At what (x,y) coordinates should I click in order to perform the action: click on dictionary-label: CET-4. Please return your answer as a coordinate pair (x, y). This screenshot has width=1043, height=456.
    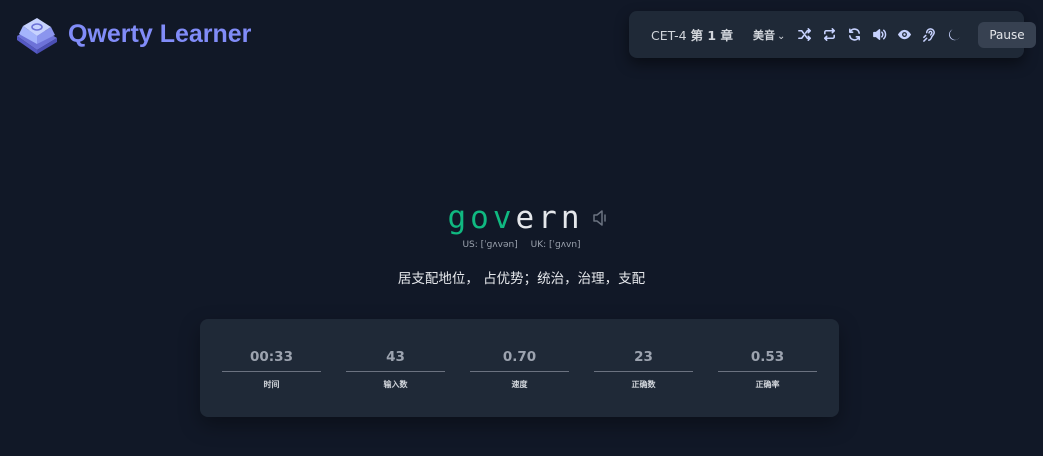
    Looking at the image, I should click on (669, 35).